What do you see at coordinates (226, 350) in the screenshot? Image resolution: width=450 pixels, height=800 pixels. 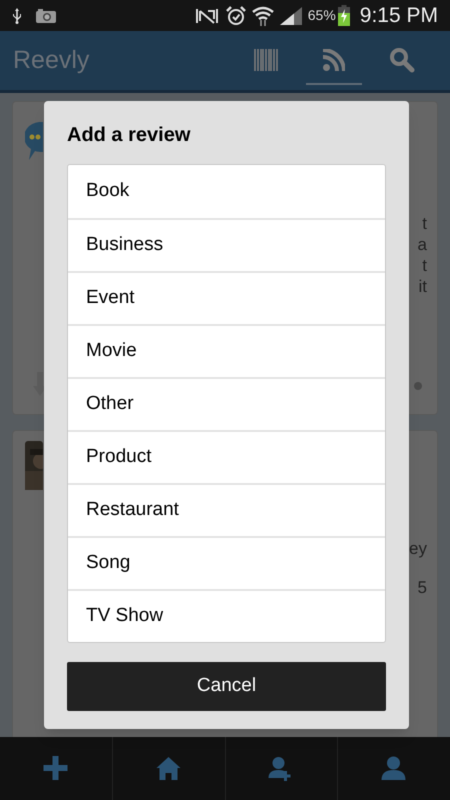 I see `option-item: Movie` at bounding box center [226, 350].